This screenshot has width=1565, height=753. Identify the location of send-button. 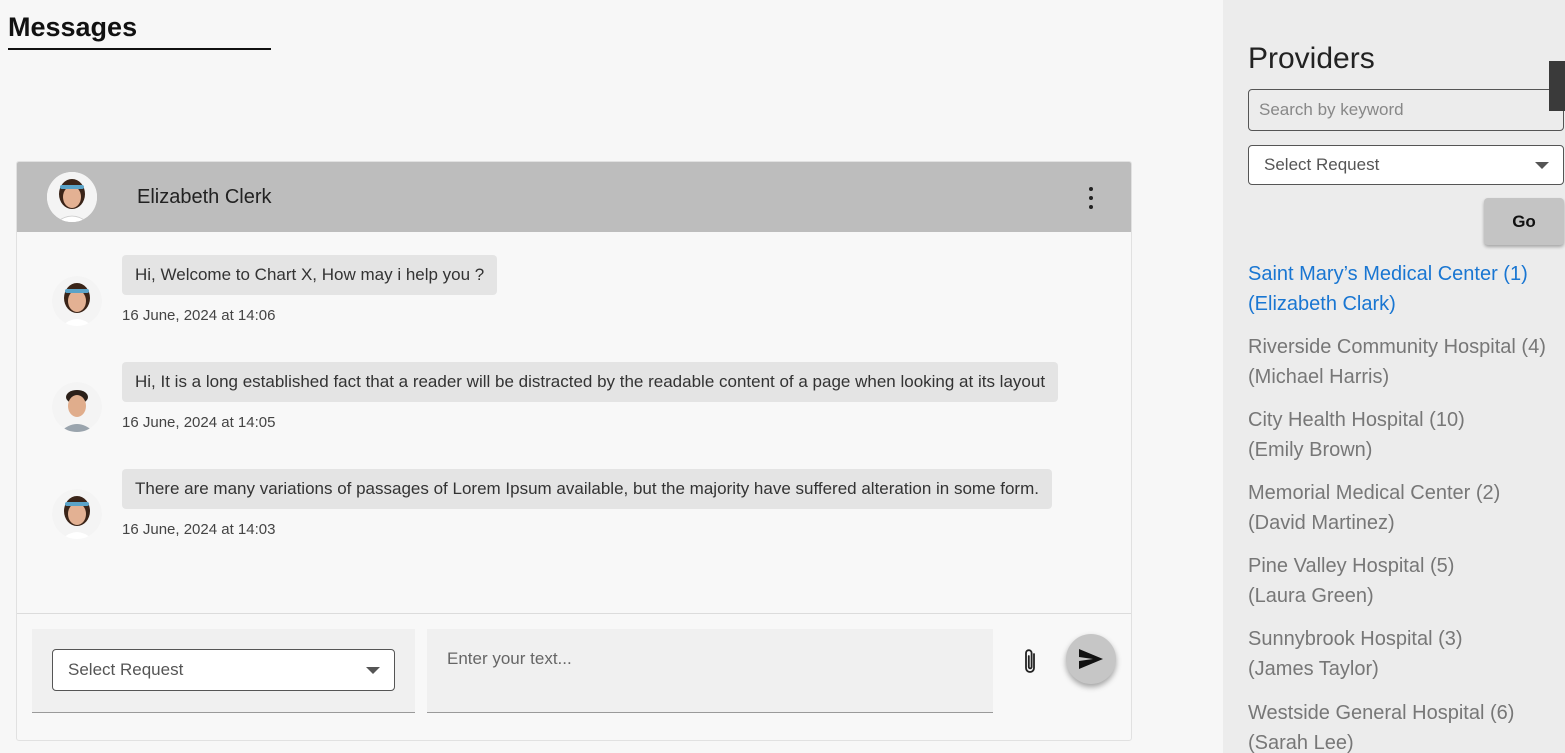
(1091, 659).